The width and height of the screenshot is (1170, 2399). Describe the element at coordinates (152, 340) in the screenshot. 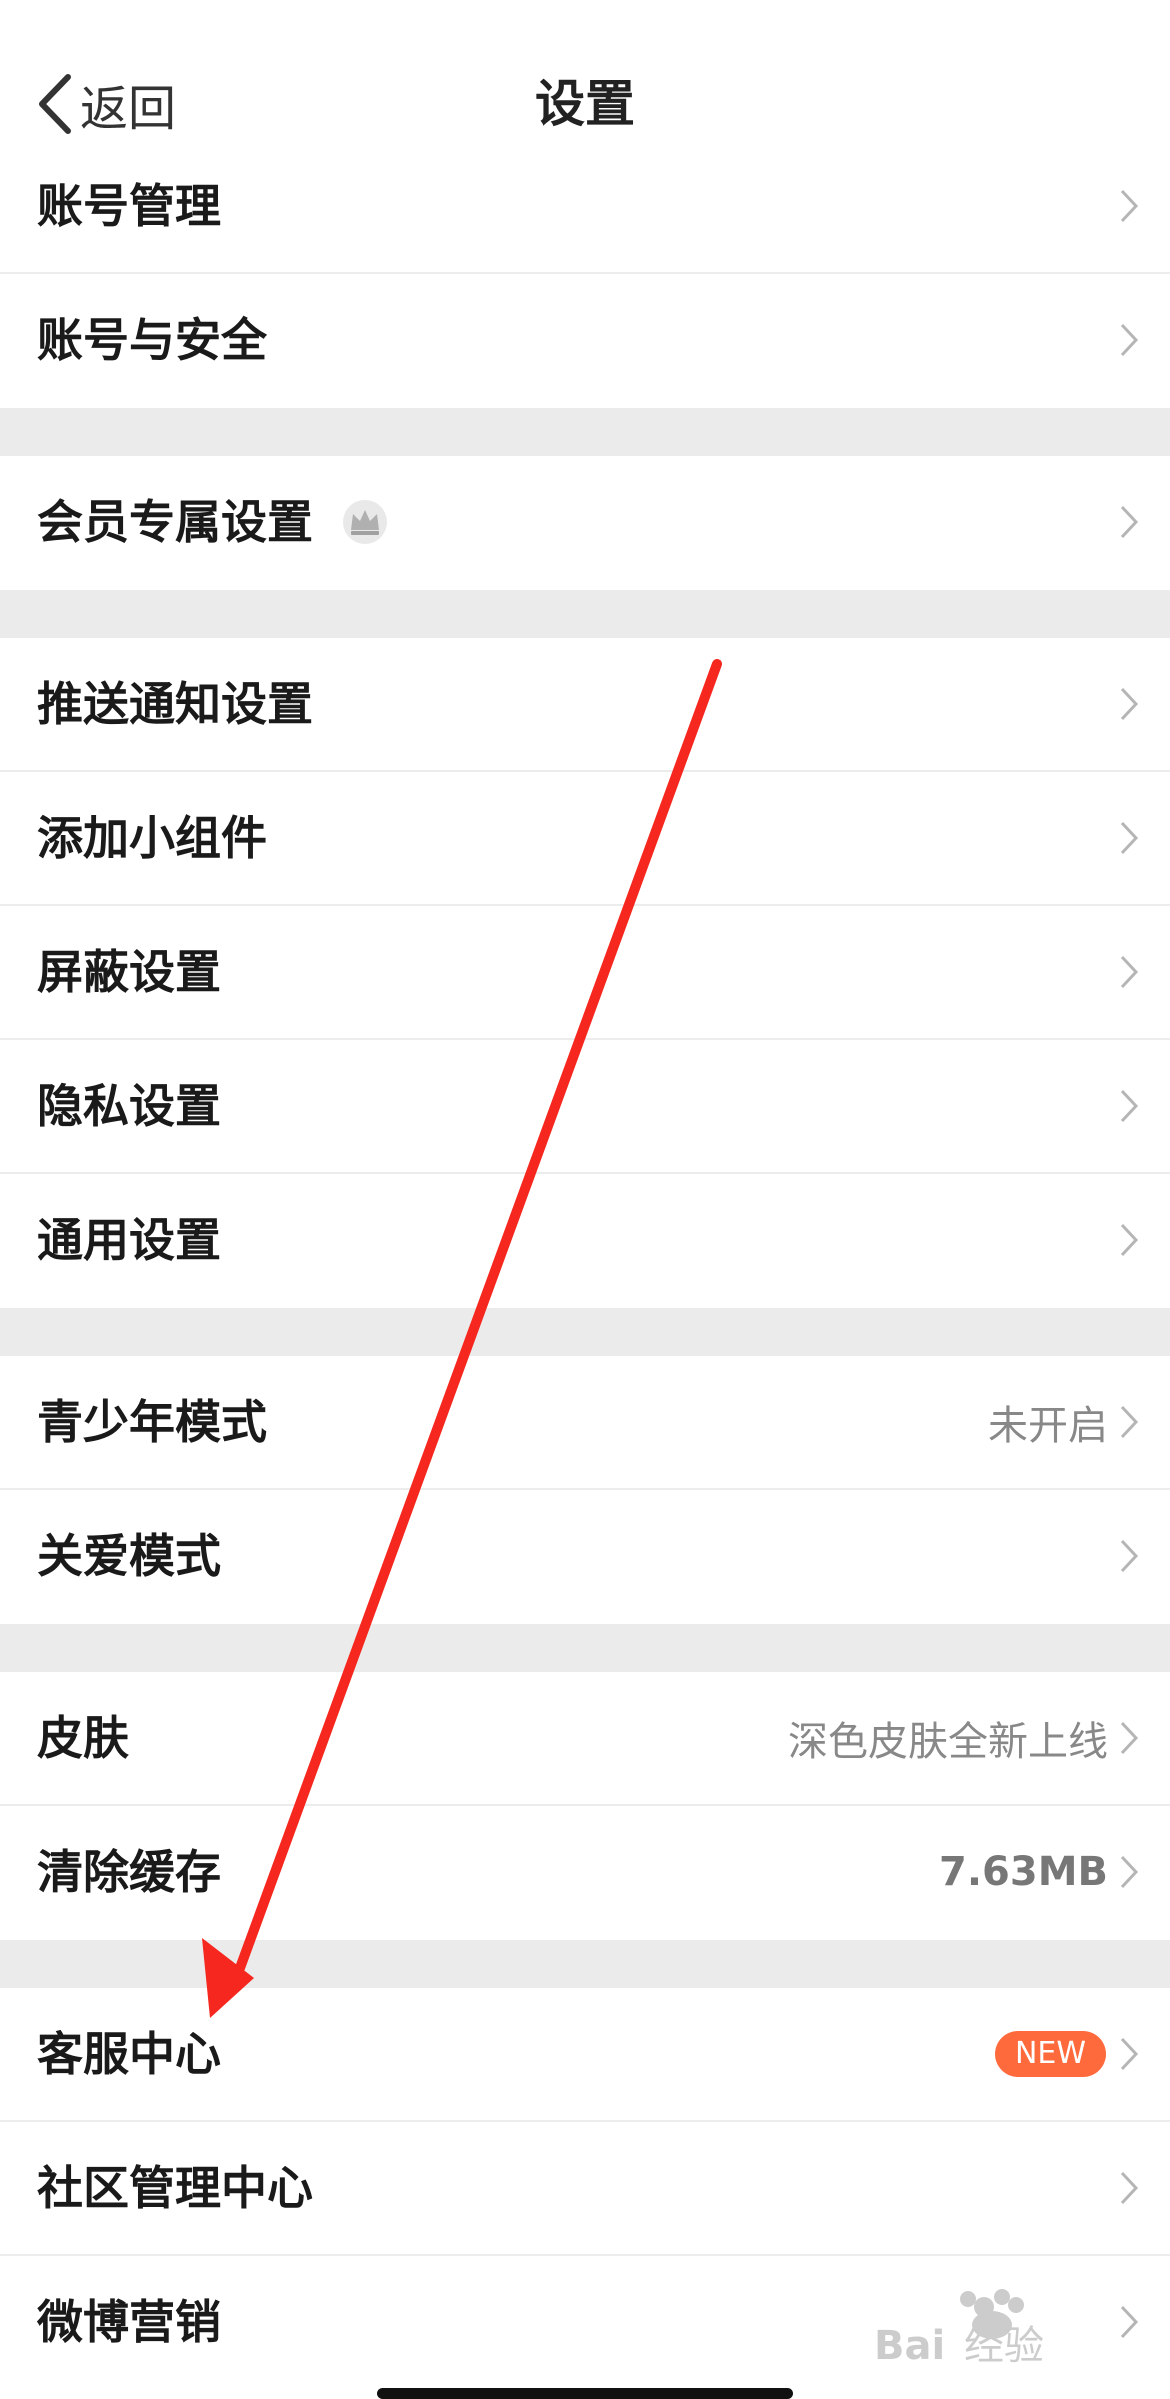

I see `row-label: 账号与安全` at that location.